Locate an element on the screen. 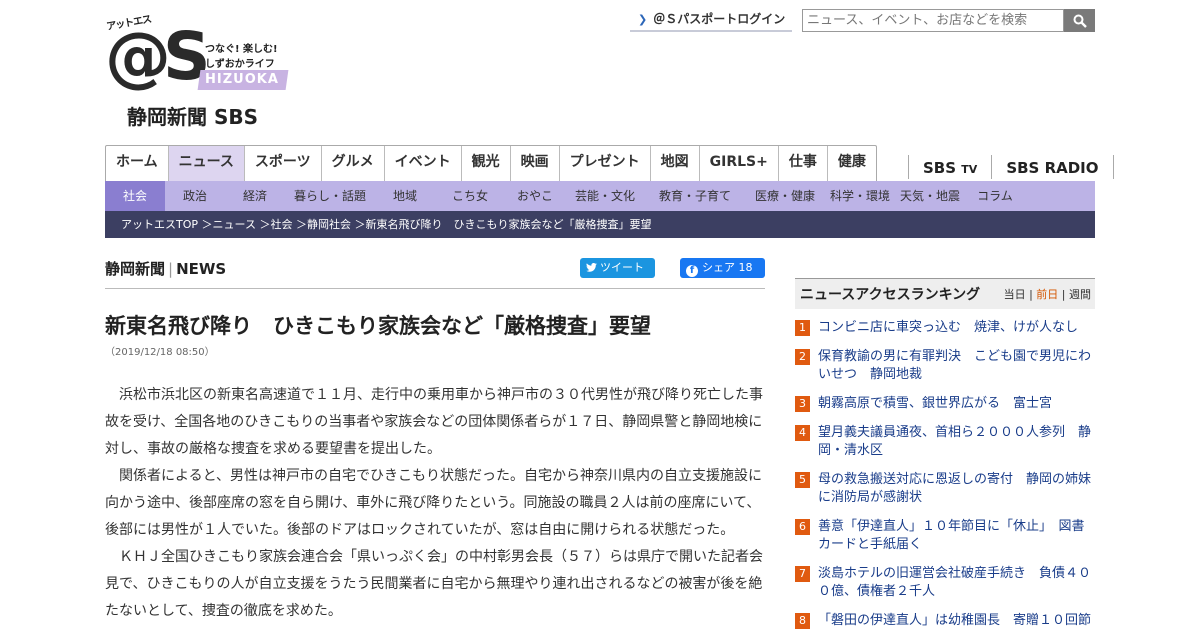 This screenshot has width=1200, height=630. ranking-title: ニュースアクセスランキング is located at coordinates (890, 295).